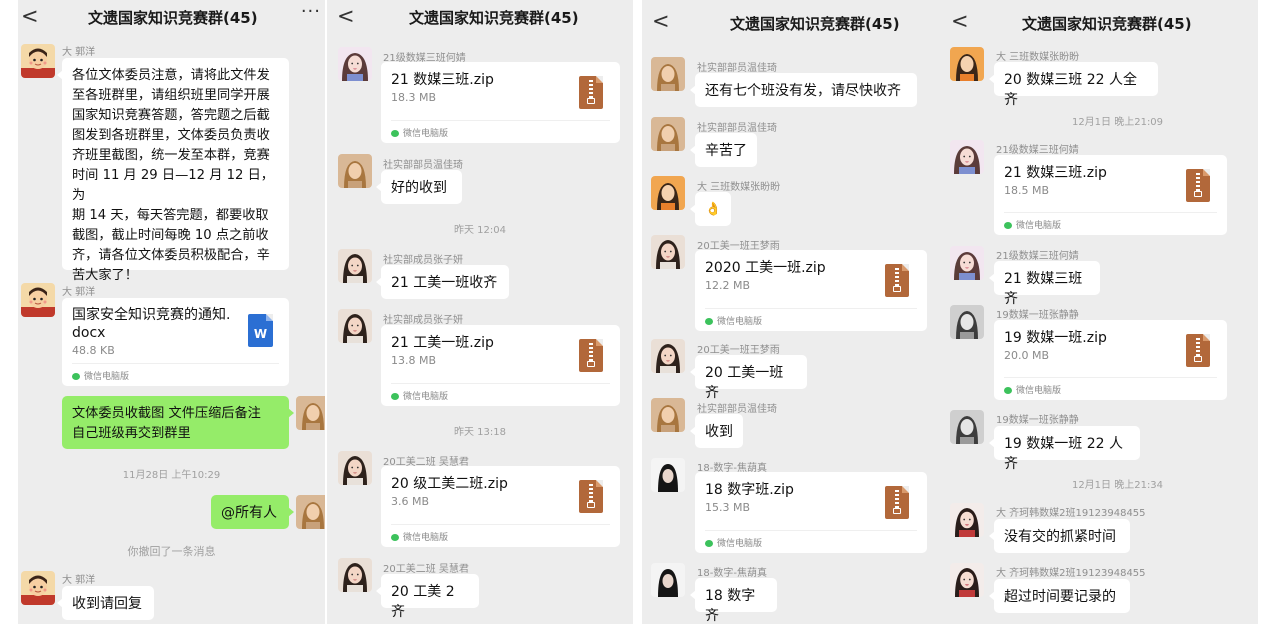  Describe the element at coordinates (1071, 573) in the screenshot. I see `sender-name: 大 齐珂韩数媒2班19123948455` at that location.